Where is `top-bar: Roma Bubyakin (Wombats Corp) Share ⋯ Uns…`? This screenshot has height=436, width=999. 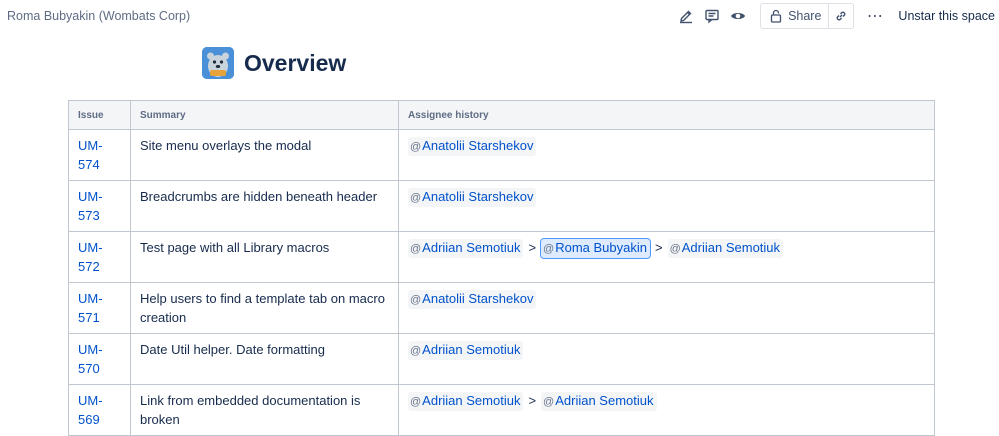 top-bar: Roma Bubyakin (Wombats Corp) Share ⋯ Uns… is located at coordinates (499, 16).